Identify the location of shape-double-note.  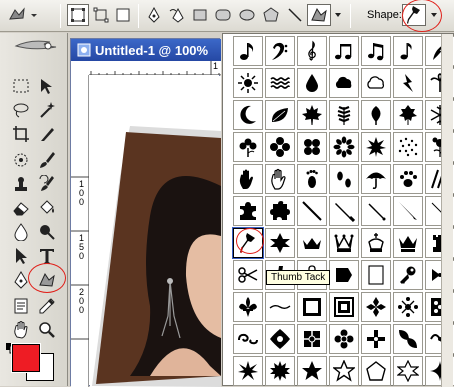
(376, 51).